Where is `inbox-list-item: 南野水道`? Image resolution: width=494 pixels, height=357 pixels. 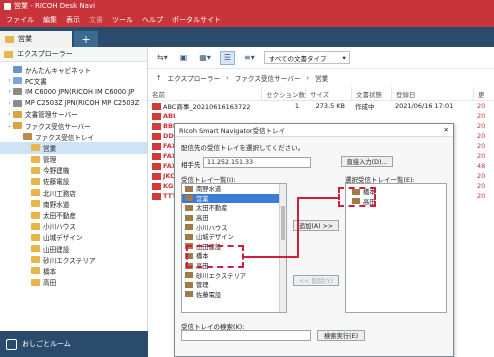 inbox-list-item: 南野水道 is located at coordinates (234, 189).